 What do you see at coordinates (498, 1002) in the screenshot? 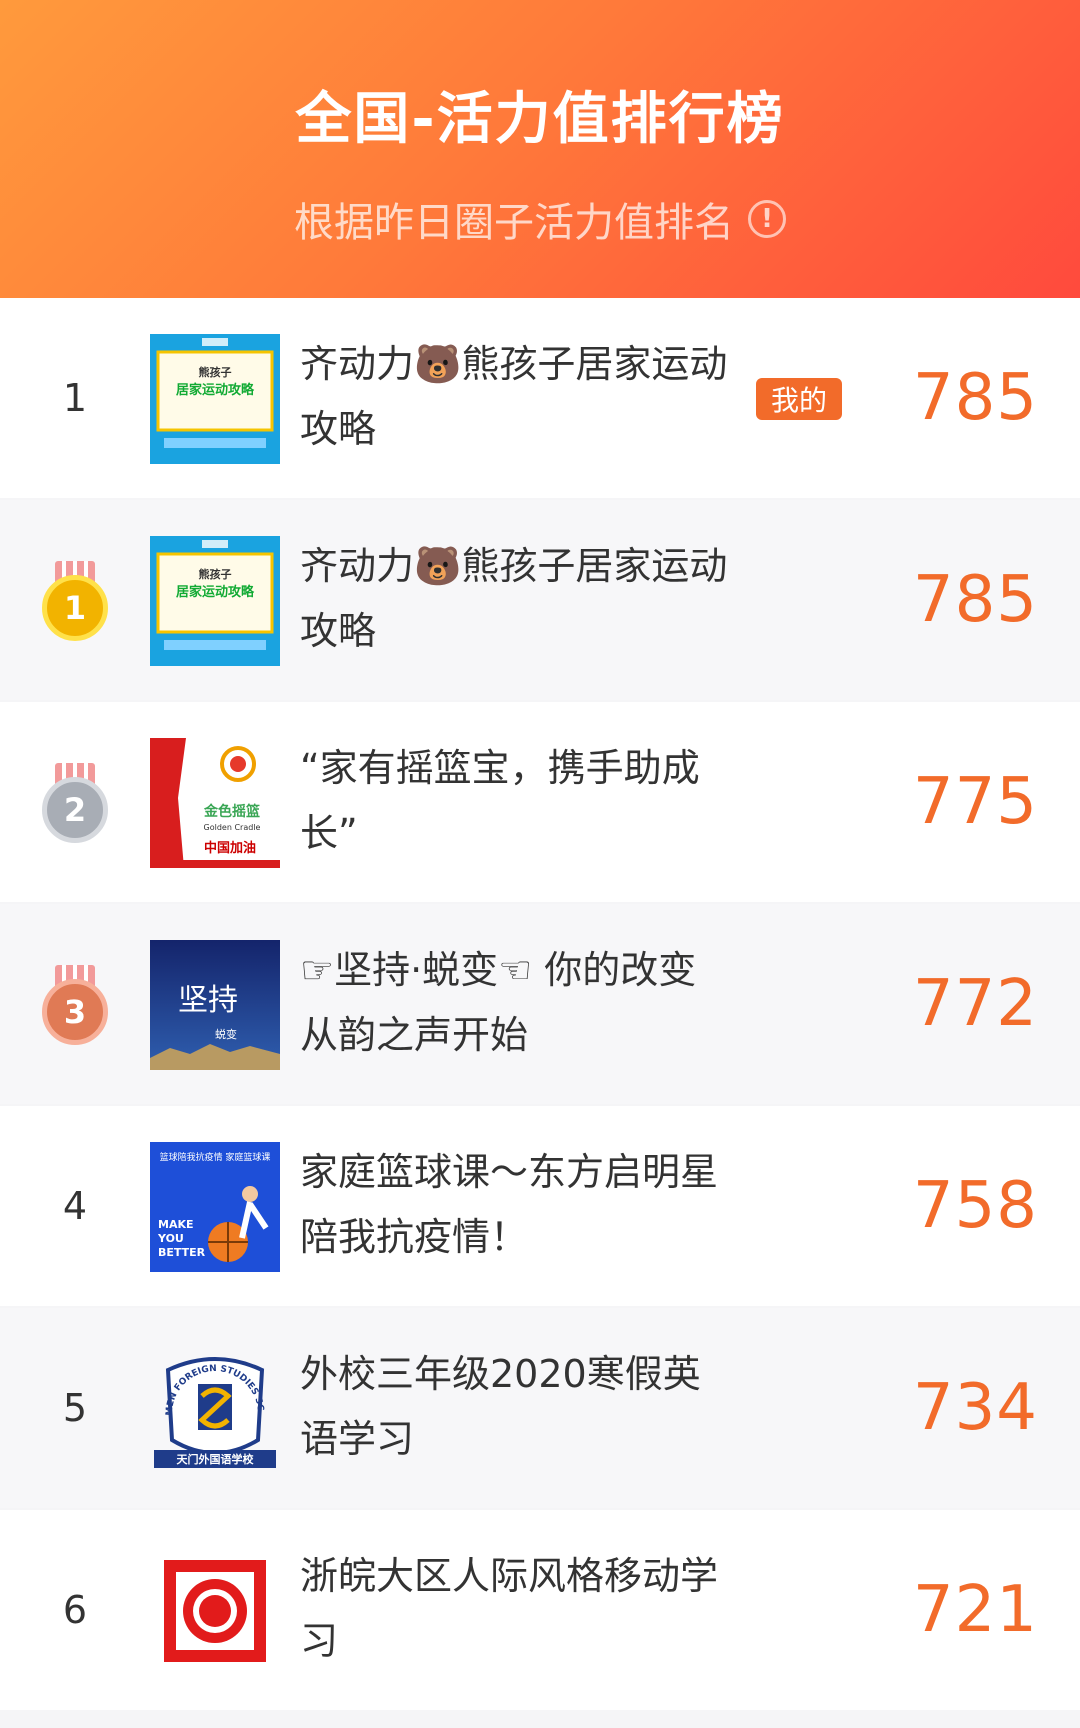
I see `circle-name: ☞坚持·蜕变☜ 你的改变从韵之声开始` at bounding box center [498, 1002].